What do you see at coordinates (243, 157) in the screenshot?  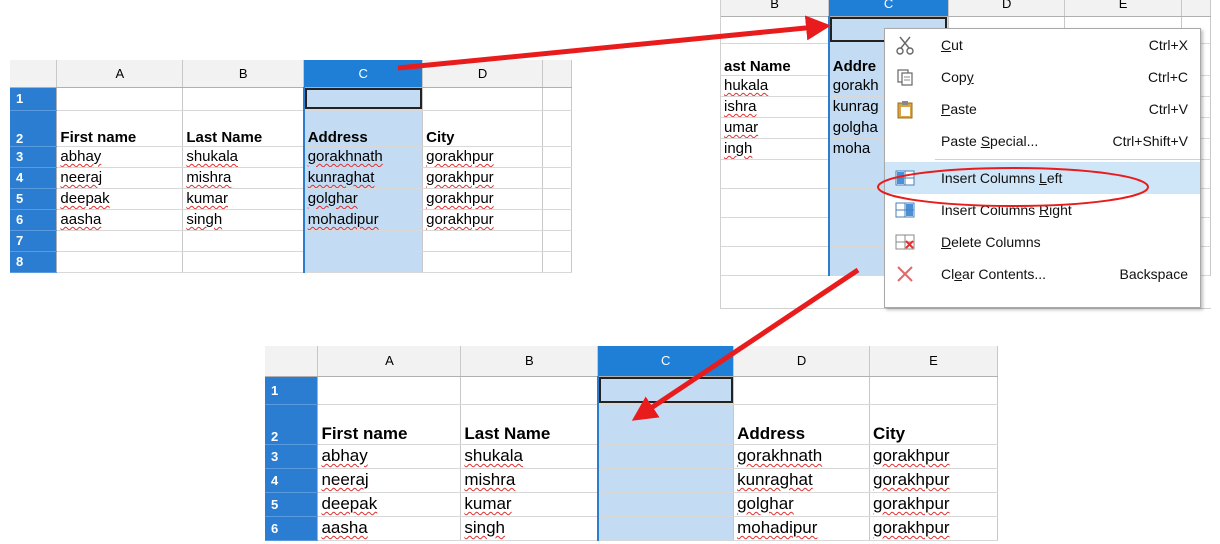 I see `cell: shukala` at bounding box center [243, 157].